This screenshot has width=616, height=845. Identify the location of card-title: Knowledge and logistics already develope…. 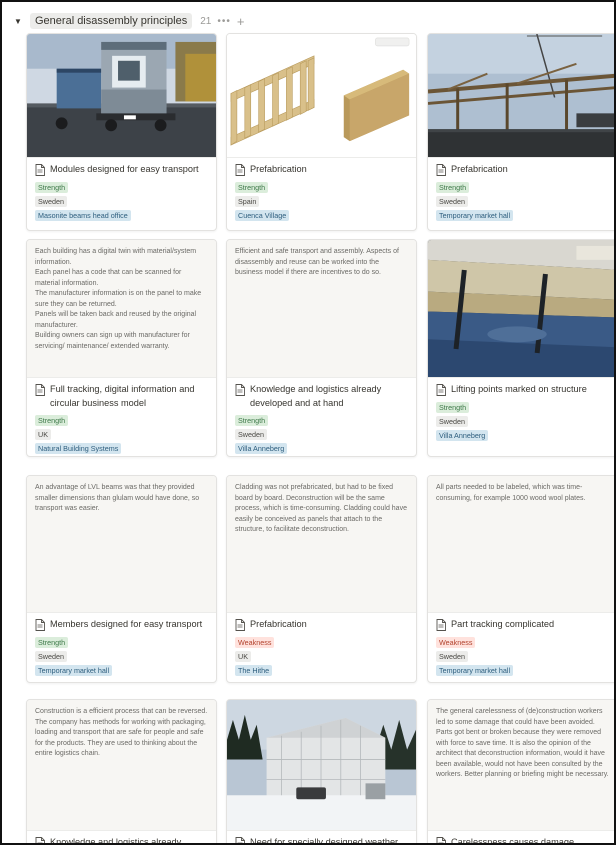
(316, 396).